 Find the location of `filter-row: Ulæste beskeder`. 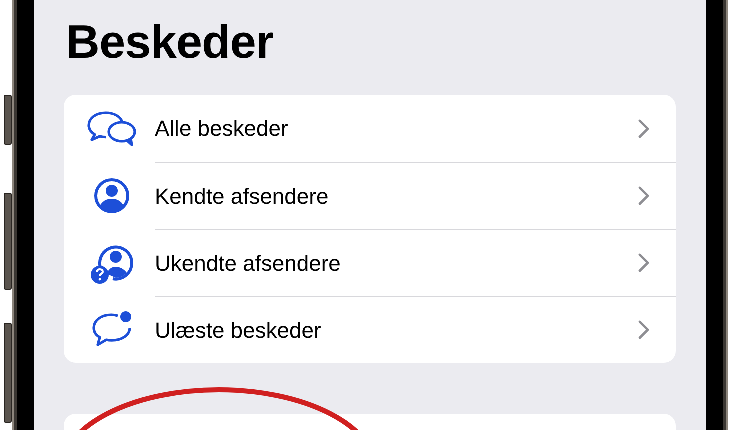

filter-row: Ulæste beskeder is located at coordinates (370, 329).